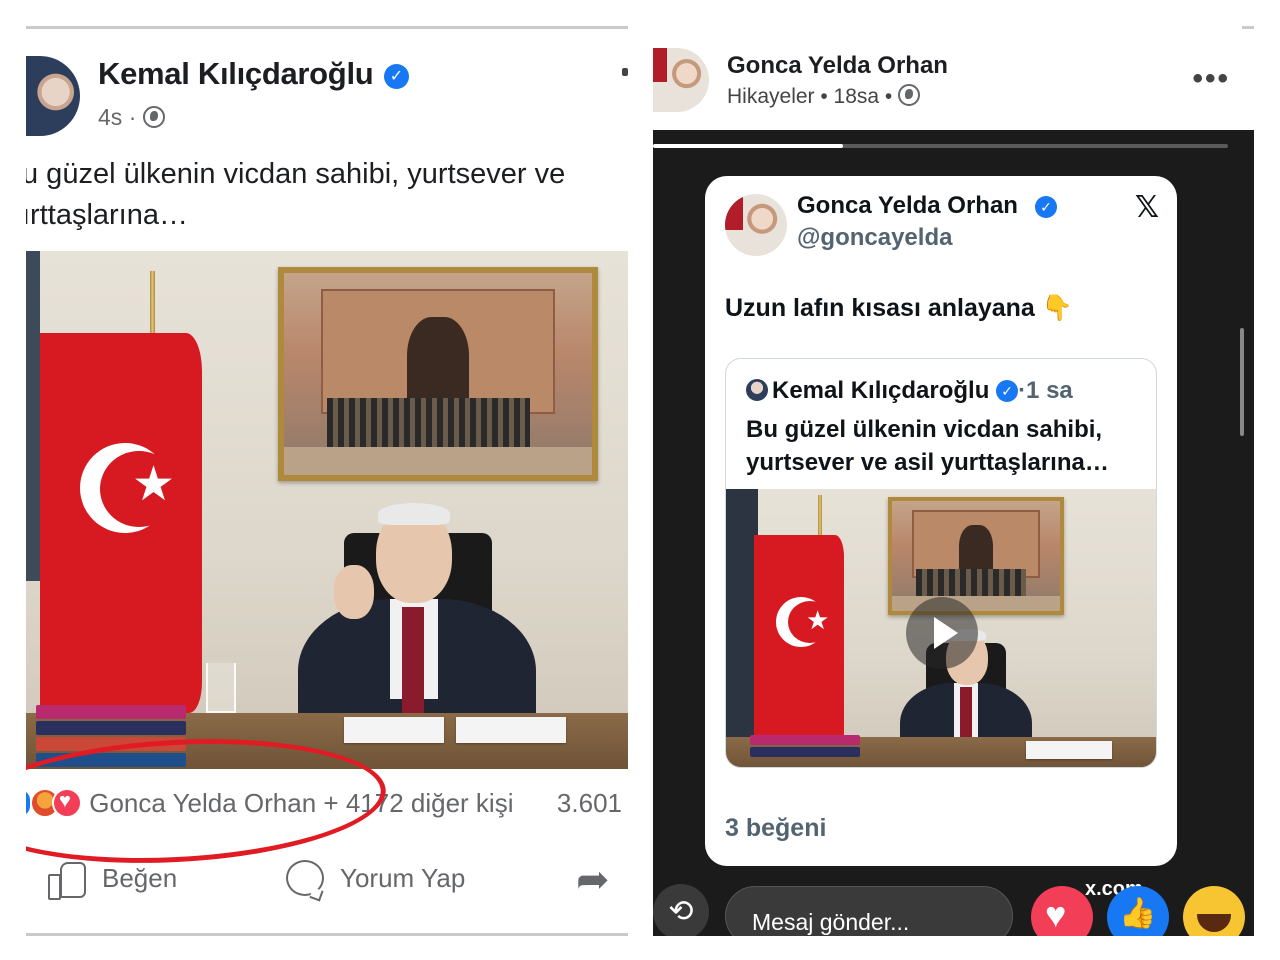 The width and height of the screenshot is (1280, 960). What do you see at coordinates (776, 828) in the screenshot?
I see `tweet-likes: 3 beğeni` at bounding box center [776, 828].